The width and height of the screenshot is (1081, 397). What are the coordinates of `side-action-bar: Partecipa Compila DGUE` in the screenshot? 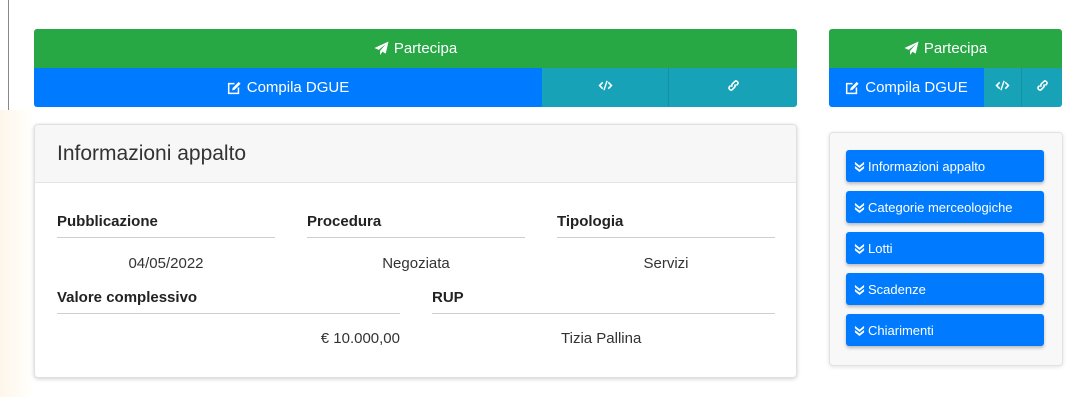 It's located at (945, 68).